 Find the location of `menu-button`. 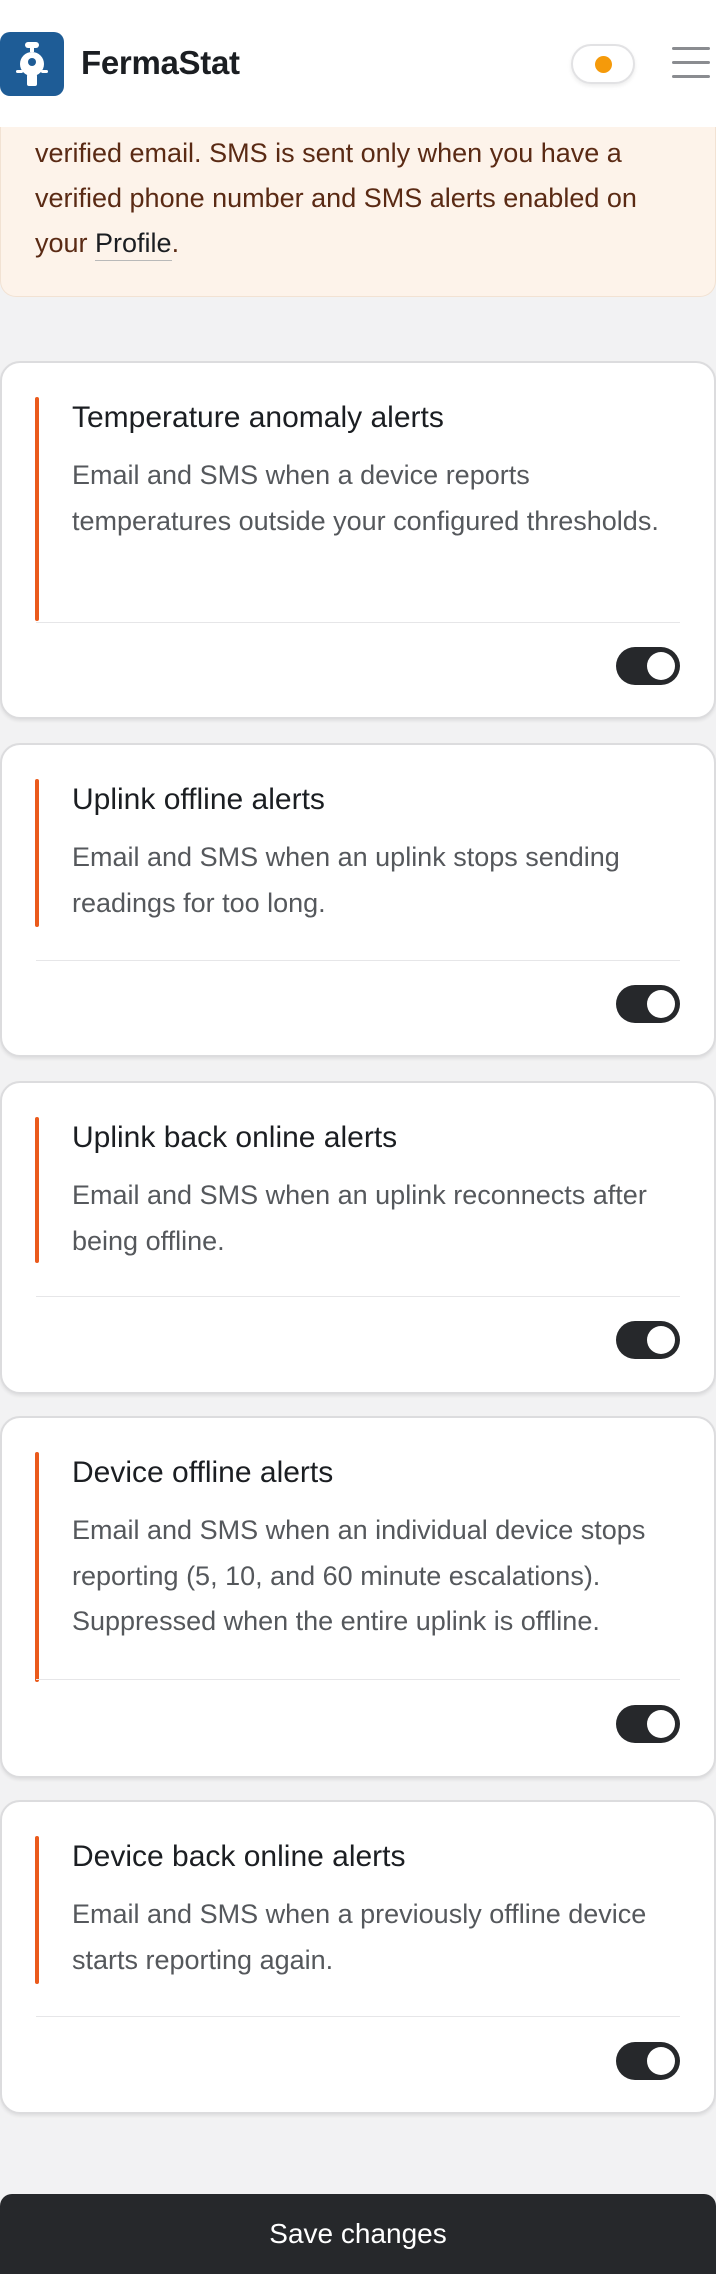

menu-button is located at coordinates (691, 62).